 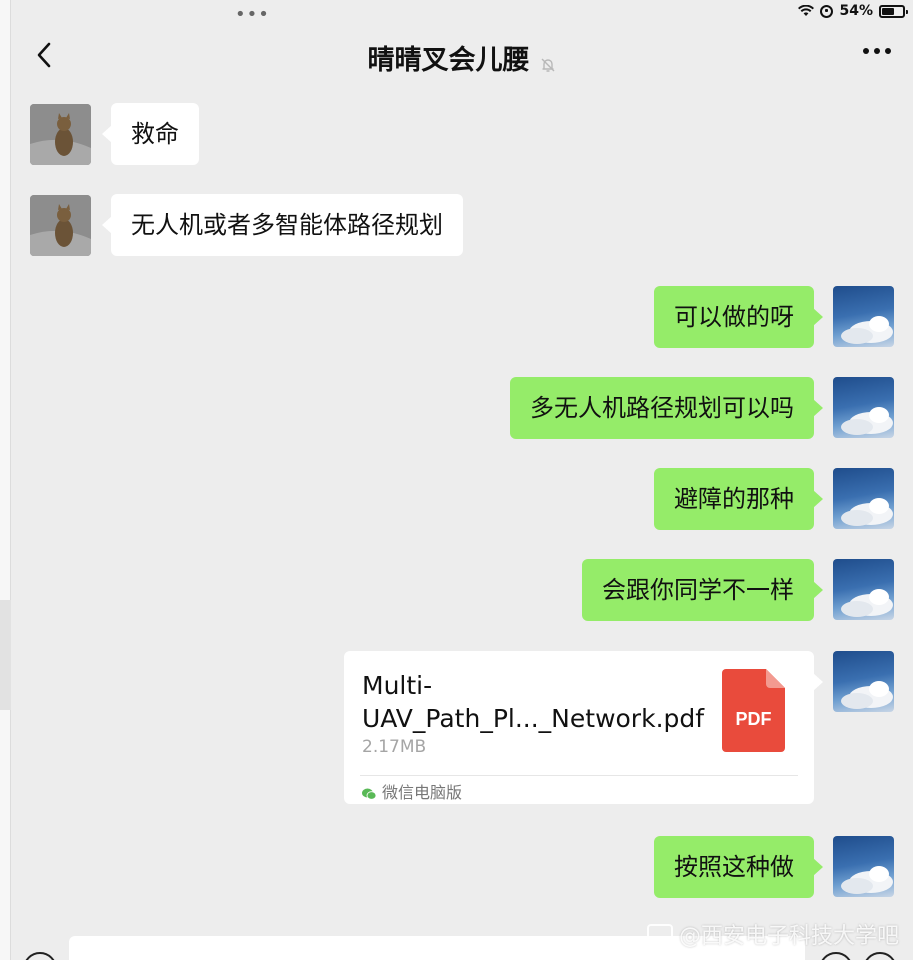 I want to click on watermark: @西安电子科技大学吧, so click(x=772, y=934).